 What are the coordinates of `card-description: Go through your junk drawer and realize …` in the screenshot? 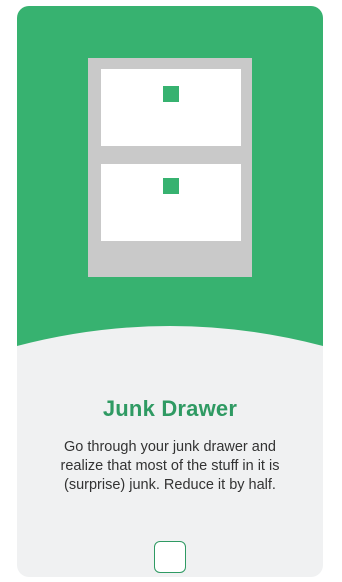 It's located at (170, 466).